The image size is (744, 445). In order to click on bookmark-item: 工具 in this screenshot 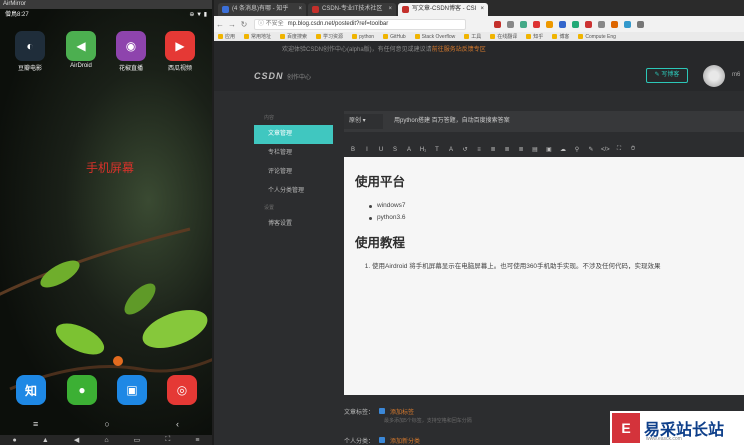, I will do `click(472, 36)`.